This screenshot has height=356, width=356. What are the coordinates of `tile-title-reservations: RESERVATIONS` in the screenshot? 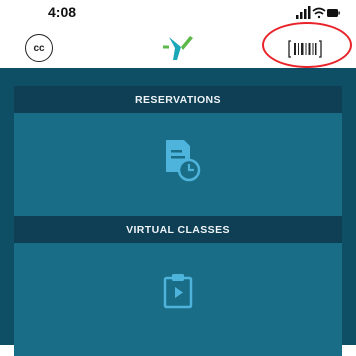 It's located at (178, 99).